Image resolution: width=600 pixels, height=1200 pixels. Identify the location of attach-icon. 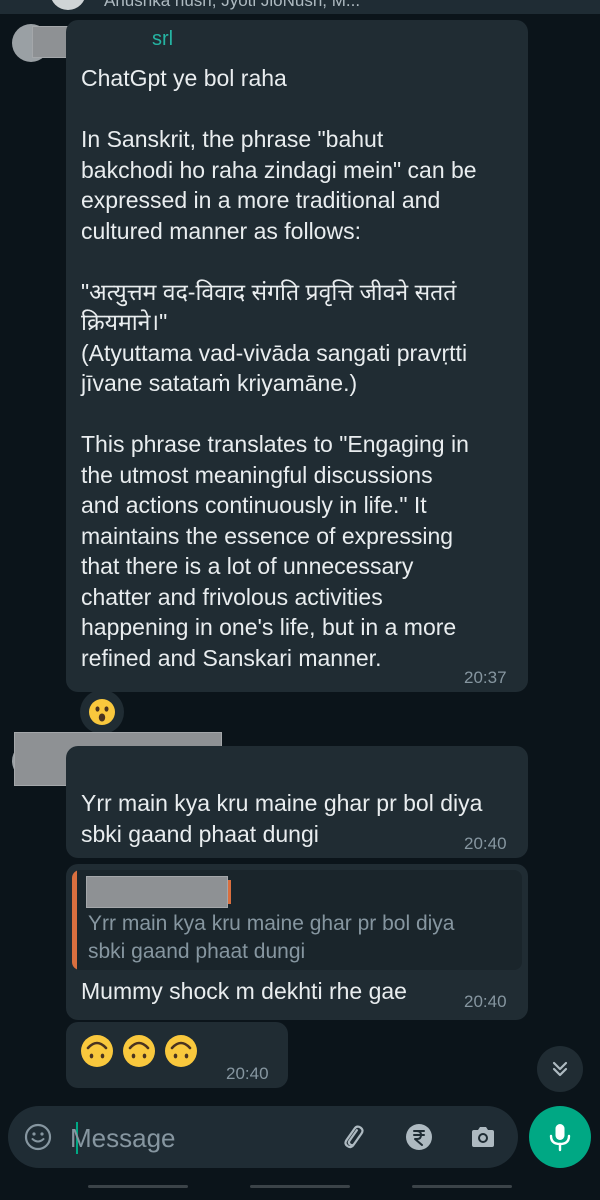
(353, 1137).